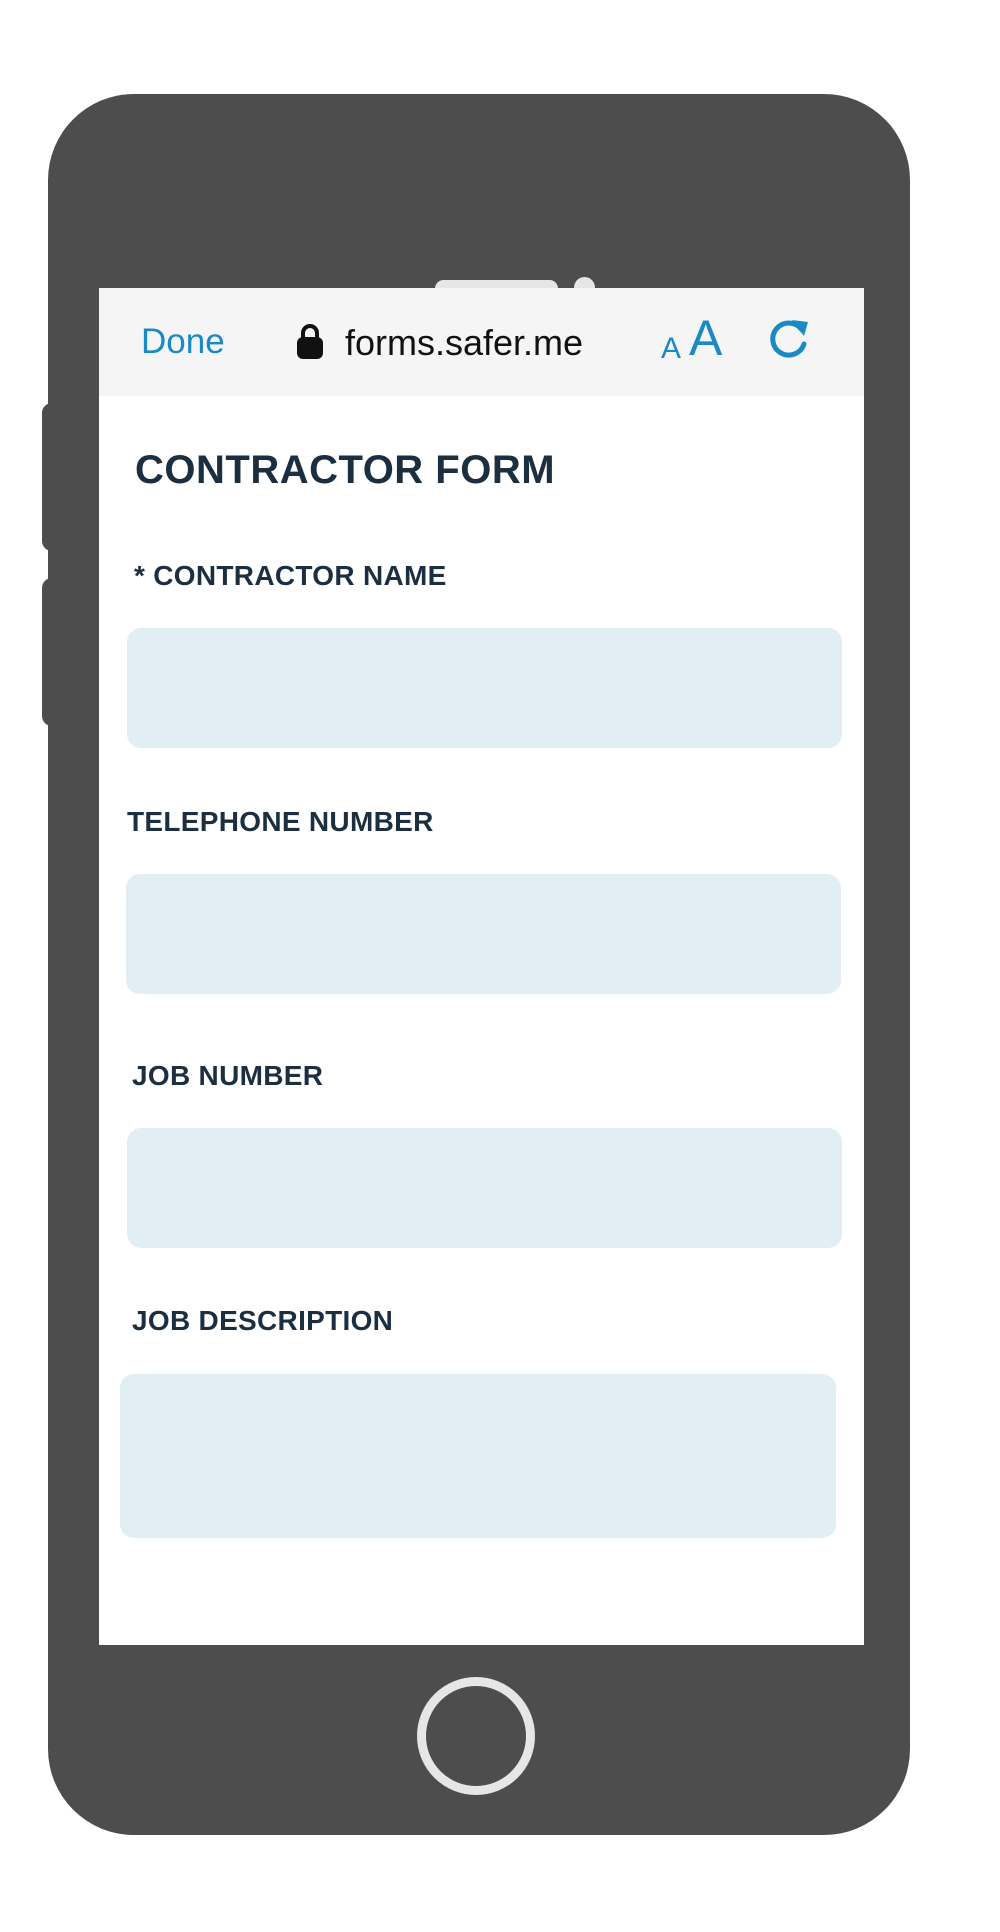  What do you see at coordinates (464, 343) in the screenshot?
I see `address-bar-url: forms.safer.me` at bounding box center [464, 343].